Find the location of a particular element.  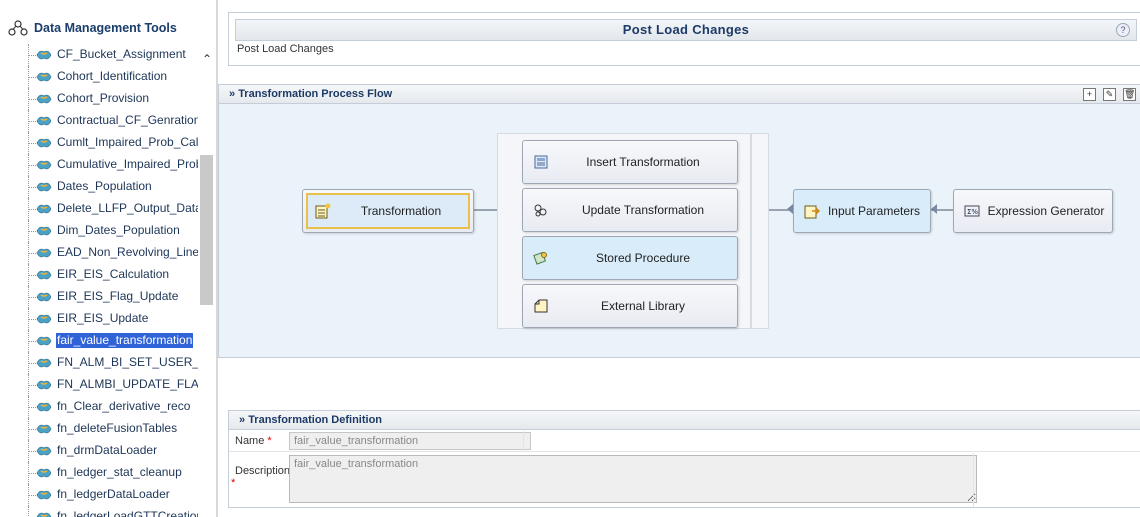

tree-item-label: EIR_EIS_Update is located at coordinates (103, 318).